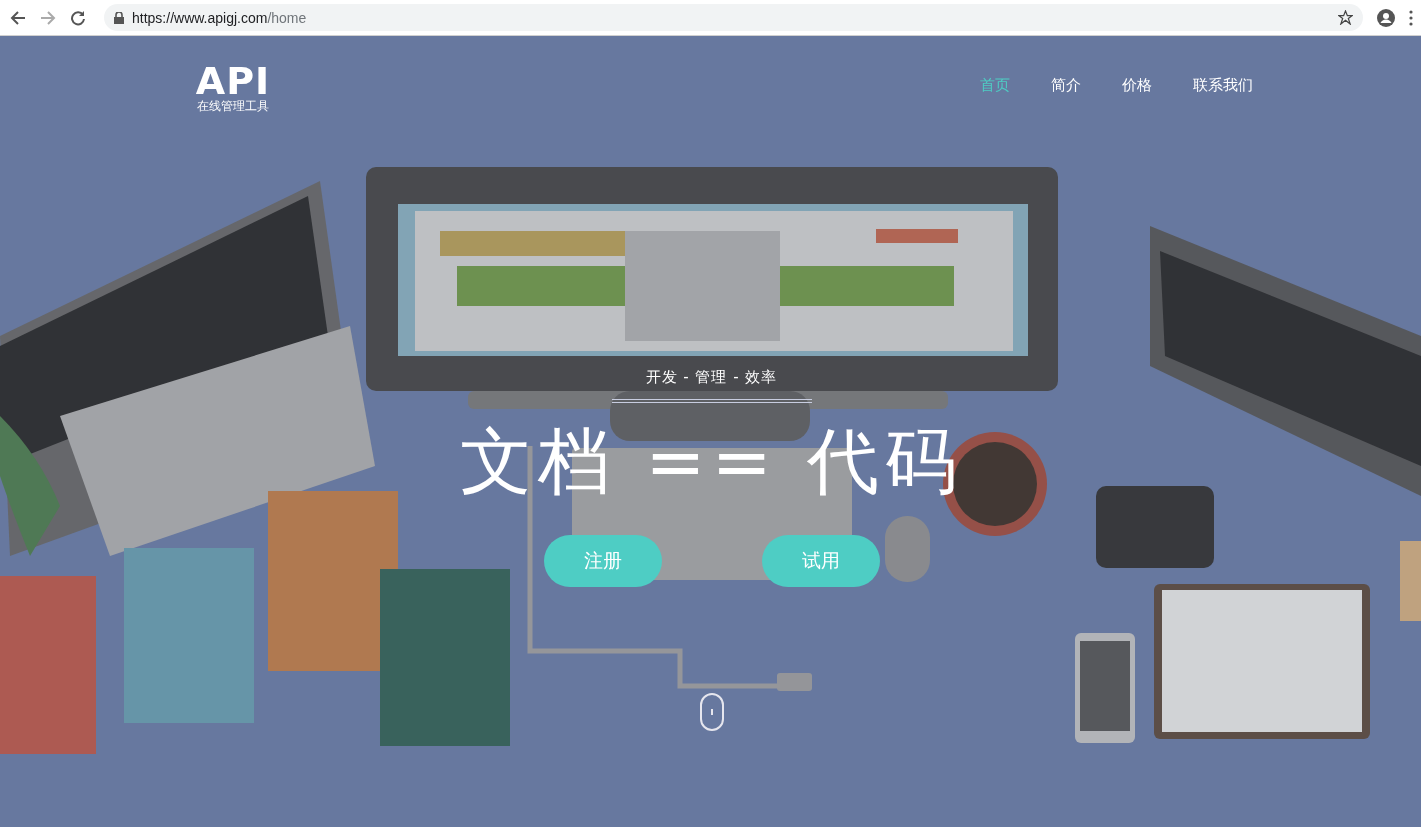  What do you see at coordinates (733, 17) in the screenshot?
I see `address-bar: https://www.apigj.com/home` at bounding box center [733, 17].